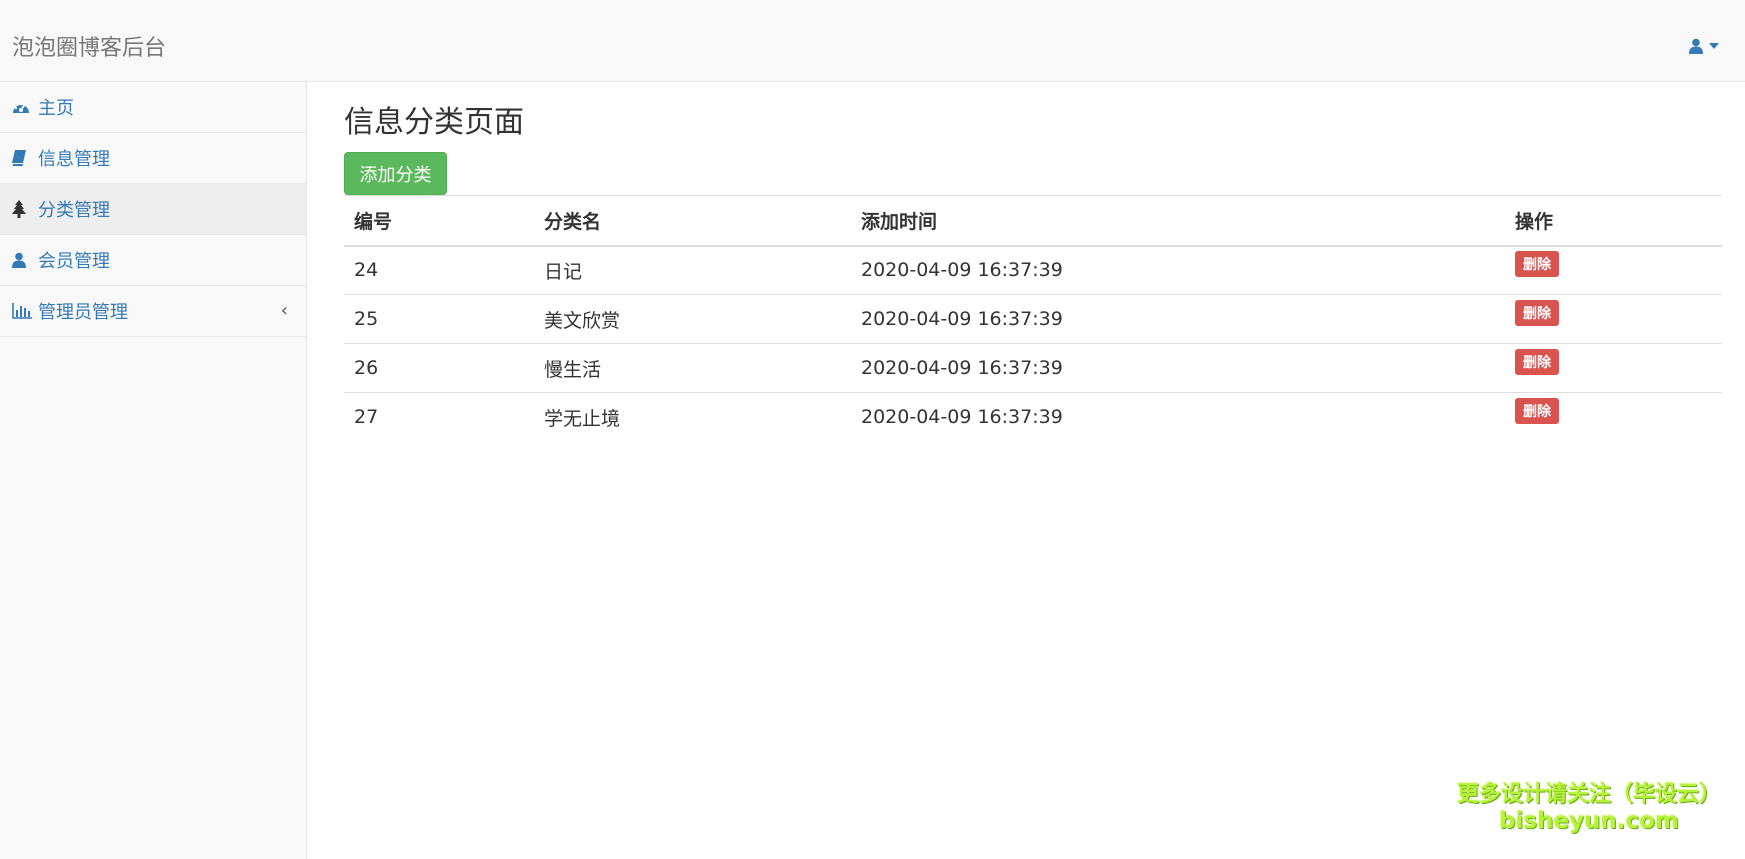 The height and width of the screenshot is (859, 1745). I want to click on header-action: 操作, so click(1613, 221).